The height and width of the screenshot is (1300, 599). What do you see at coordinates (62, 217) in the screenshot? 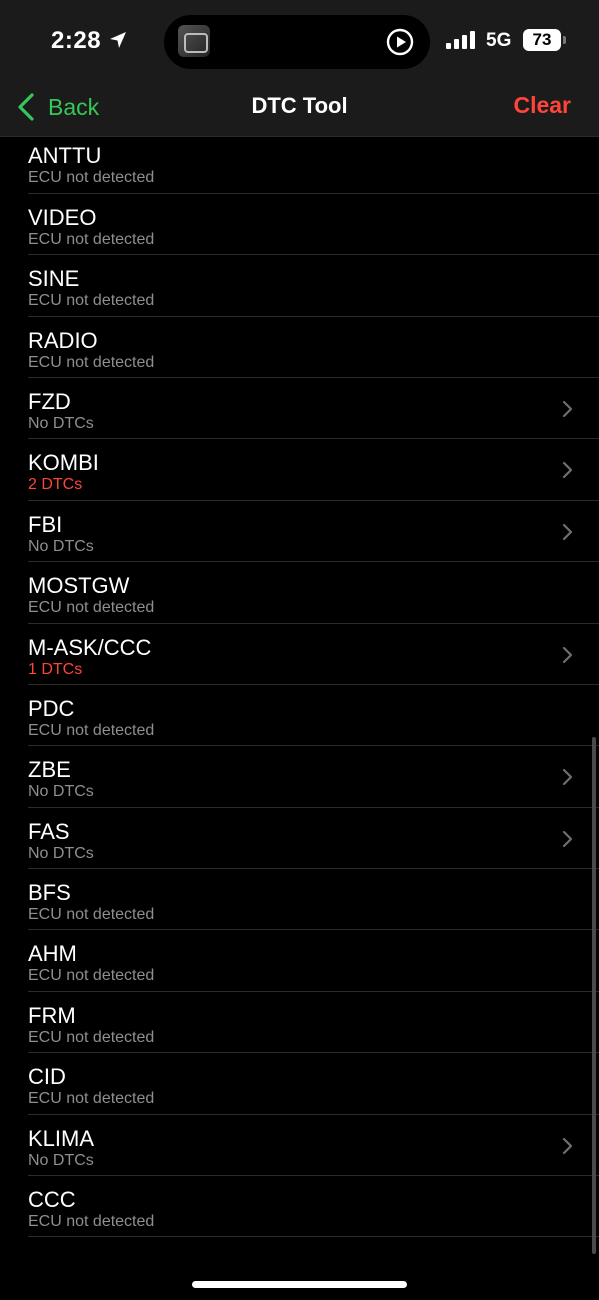
I see `module-name: VIDEO` at bounding box center [62, 217].